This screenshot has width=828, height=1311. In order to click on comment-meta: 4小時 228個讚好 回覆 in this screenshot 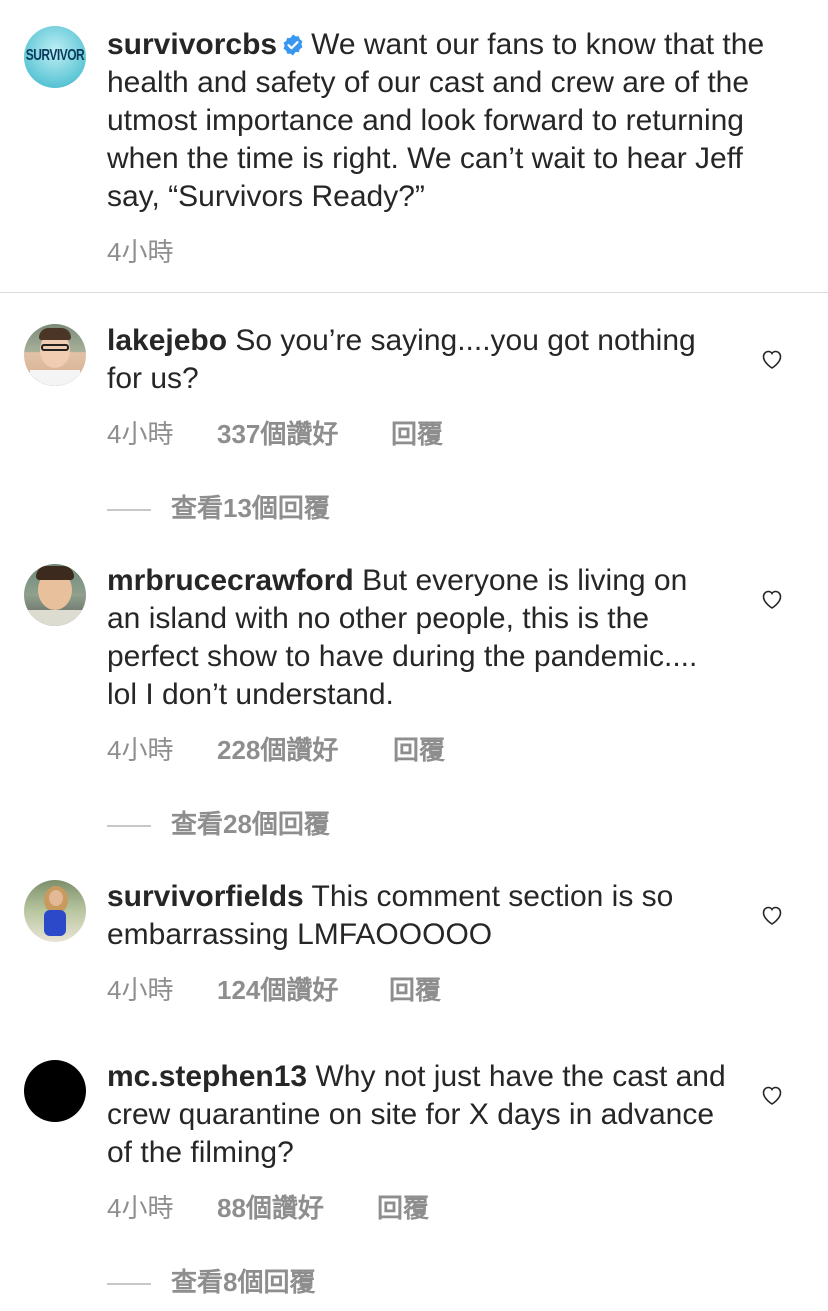, I will do `click(276, 748)`.